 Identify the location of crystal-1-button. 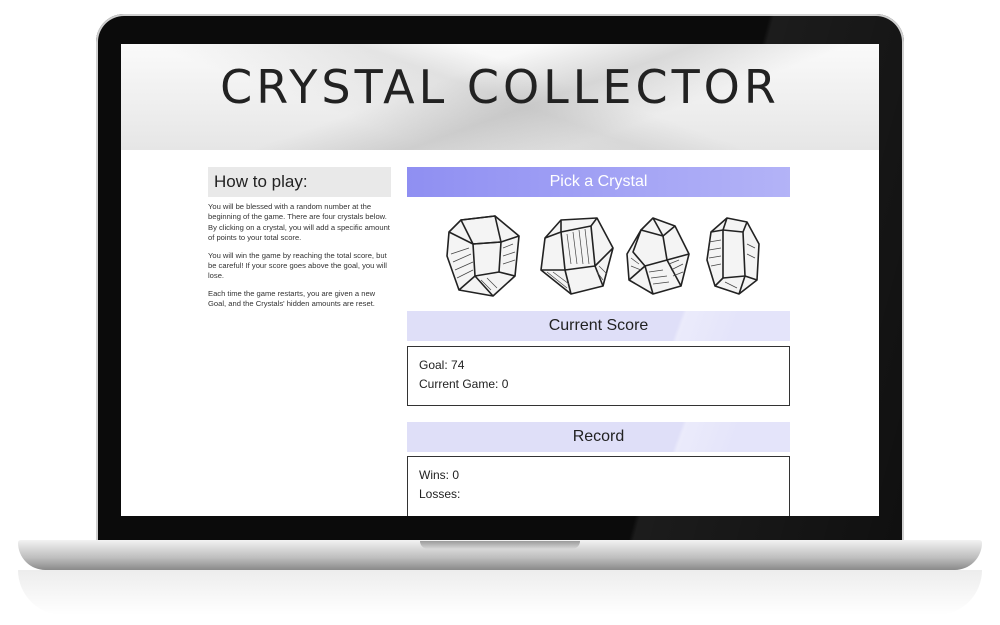
(483, 256).